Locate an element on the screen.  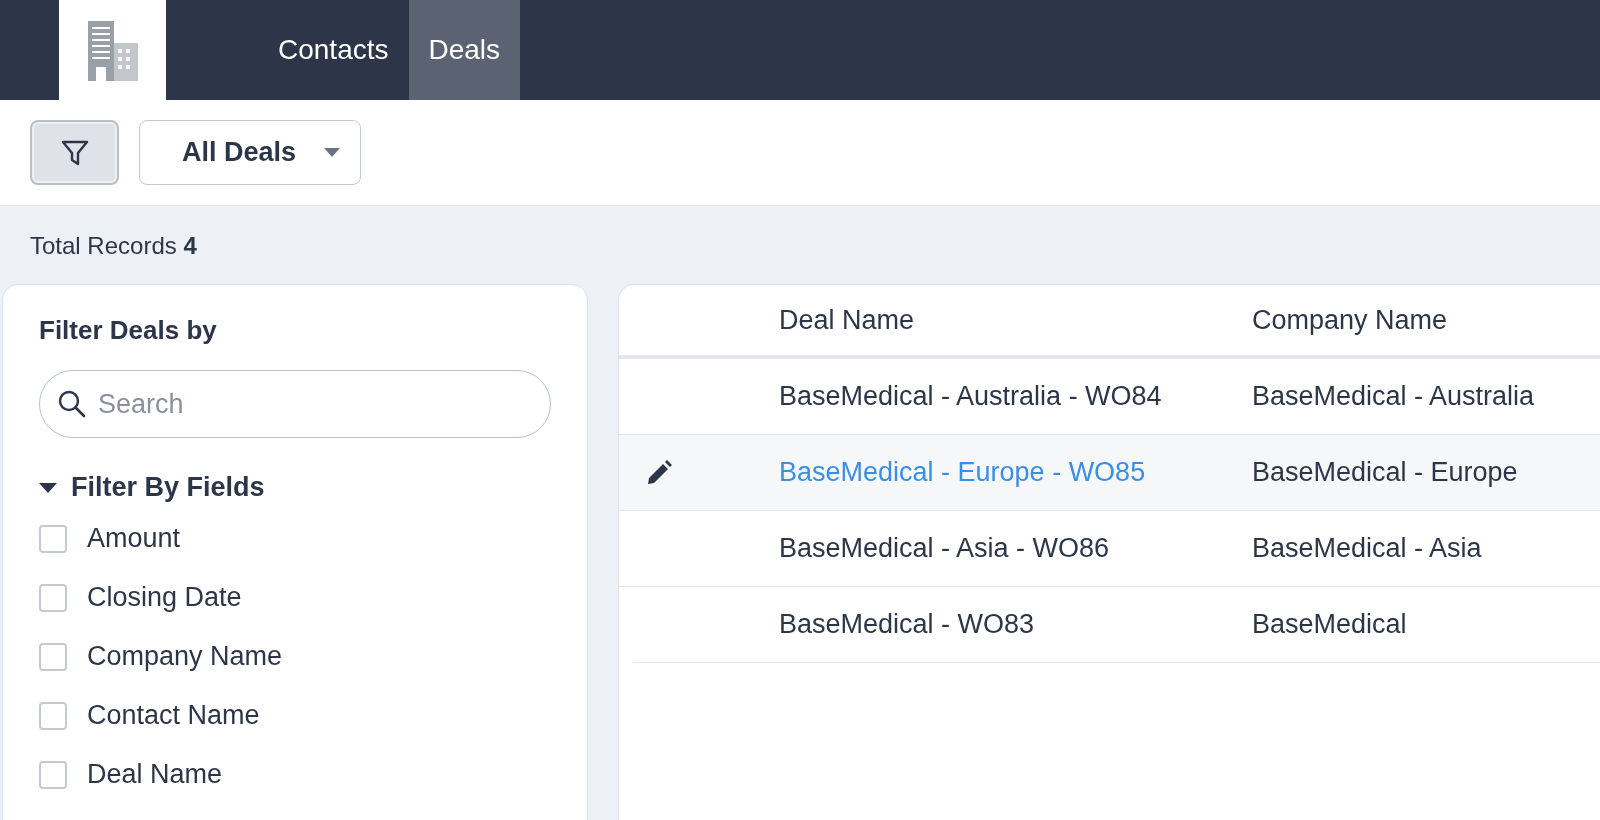
table-cell: BaseMedical - Asia is located at coordinates (1367, 548).